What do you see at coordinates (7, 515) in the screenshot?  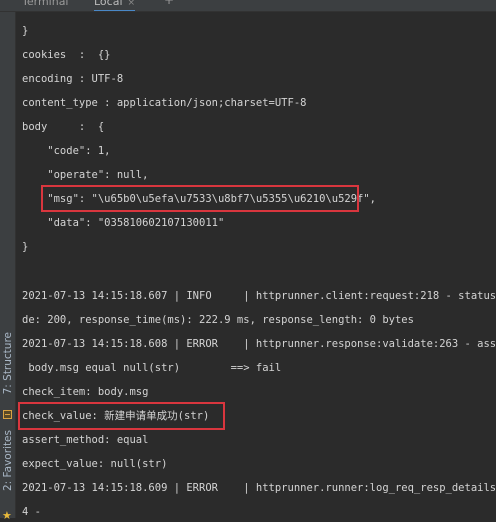 I see `star-icon: ★` at bounding box center [7, 515].